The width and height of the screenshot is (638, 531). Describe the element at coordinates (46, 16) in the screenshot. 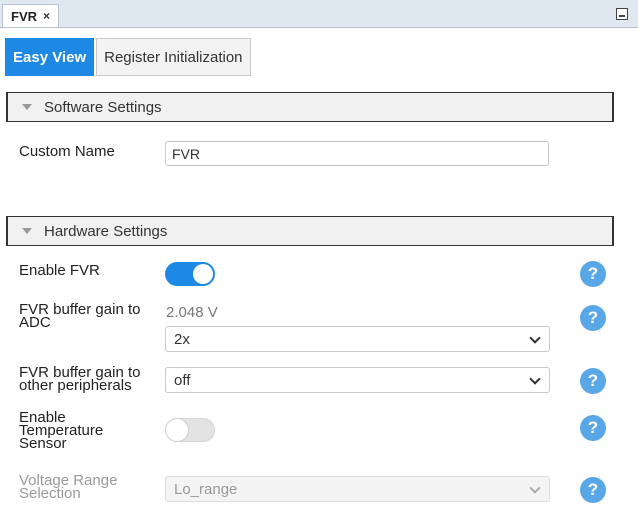

I see `close-icon: ×` at that location.